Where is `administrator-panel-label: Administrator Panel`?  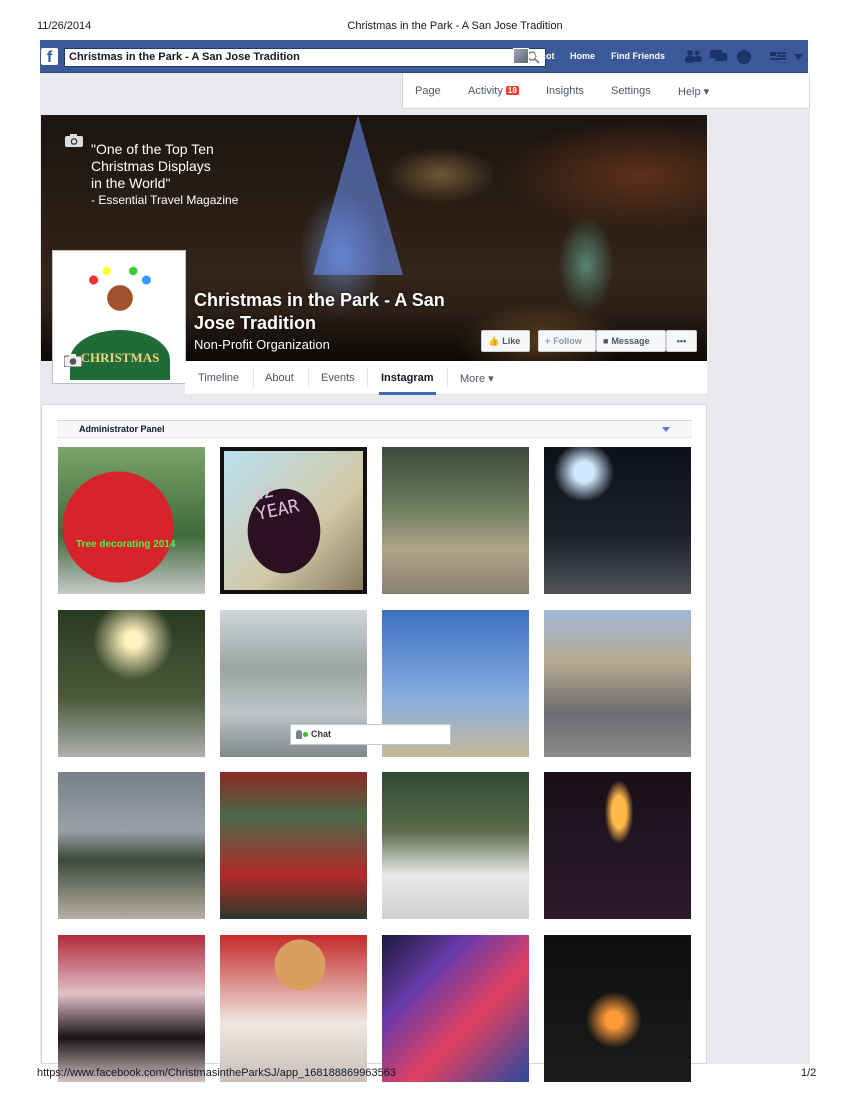
administrator-panel-label: Administrator Panel is located at coordinates (122, 429).